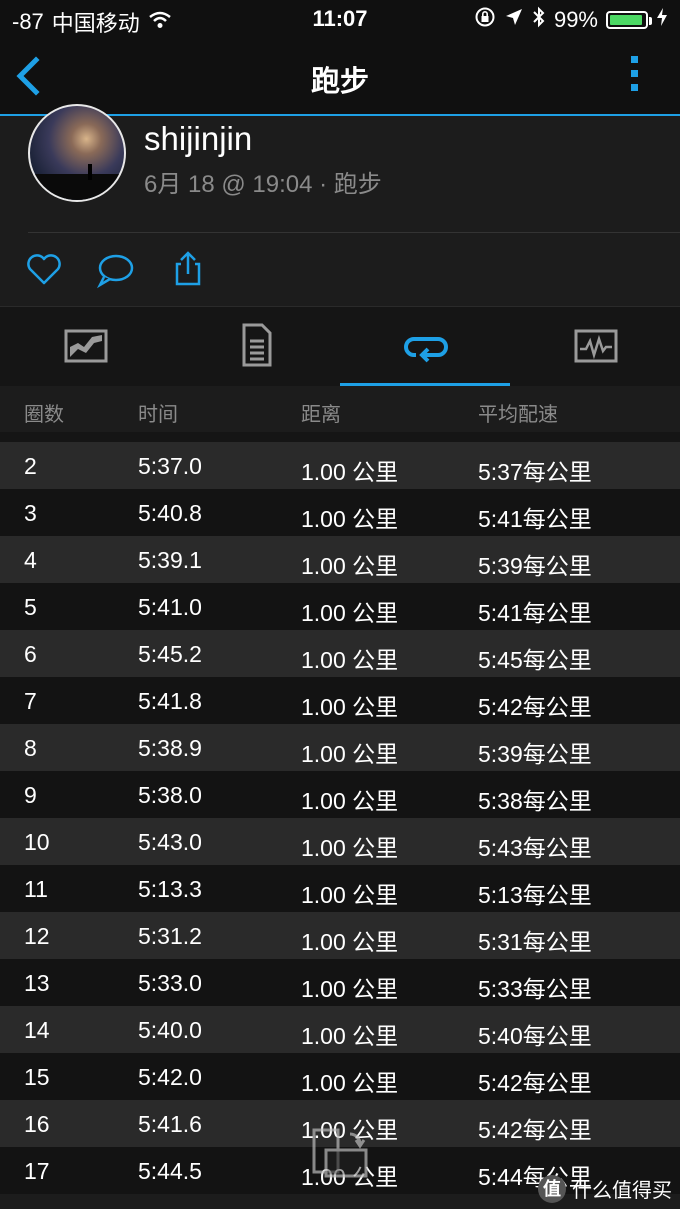 Image resolution: width=680 pixels, height=1209 pixels. I want to click on lap-pace: 5:45每公里, so click(535, 660).